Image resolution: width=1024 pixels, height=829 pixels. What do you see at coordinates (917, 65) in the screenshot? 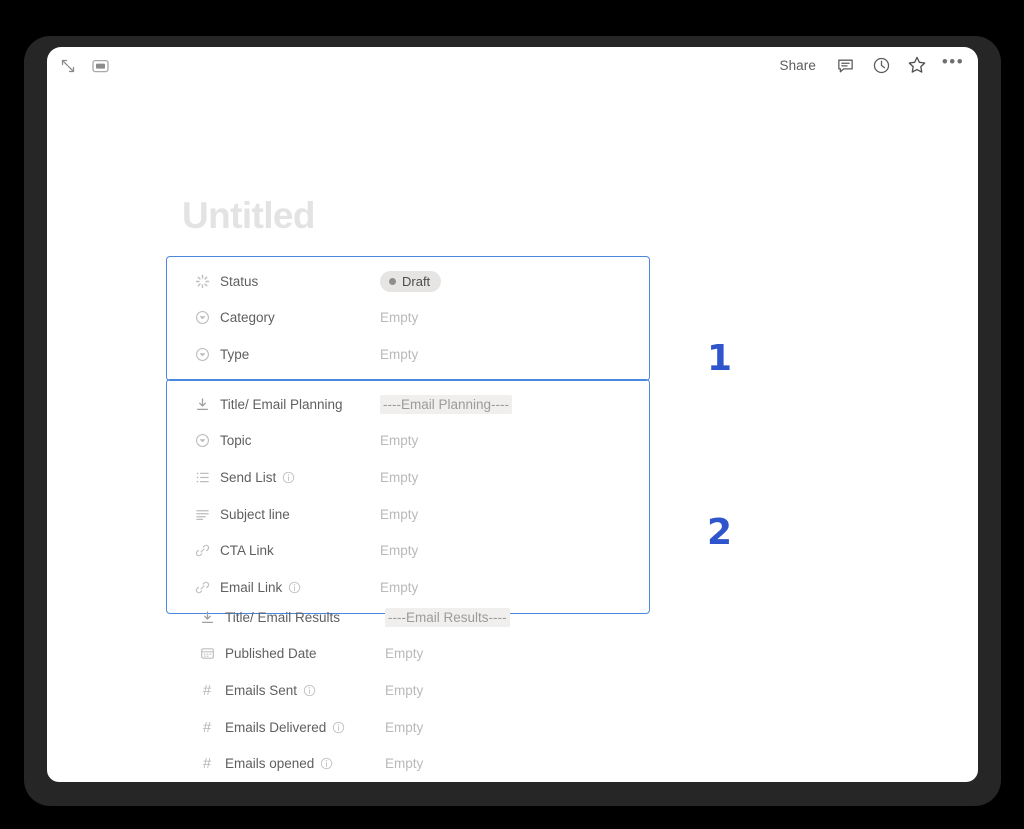
I see `favorite-star-icon` at bounding box center [917, 65].